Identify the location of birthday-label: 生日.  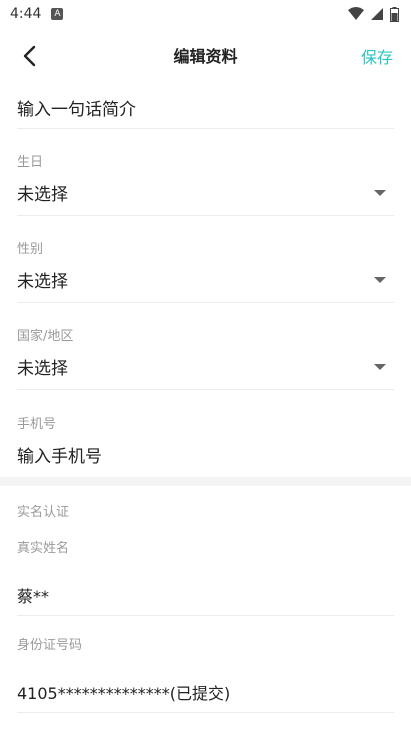
(30, 162).